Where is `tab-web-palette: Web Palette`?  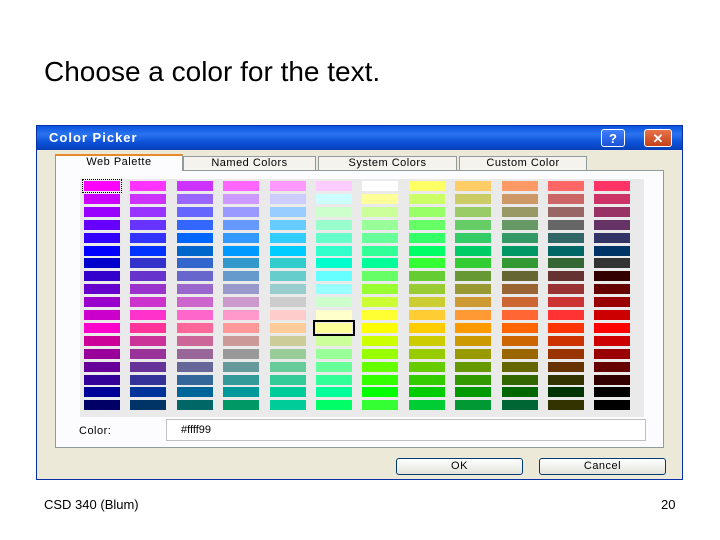
tab-web-palette: Web Palette is located at coordinates (119, 162).